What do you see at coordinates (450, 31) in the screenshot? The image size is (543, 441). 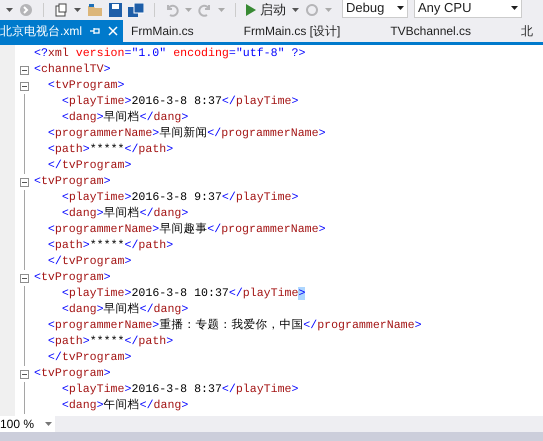 I see `document-tab: TVBchannel.cs` at bounding box center [450, 31].